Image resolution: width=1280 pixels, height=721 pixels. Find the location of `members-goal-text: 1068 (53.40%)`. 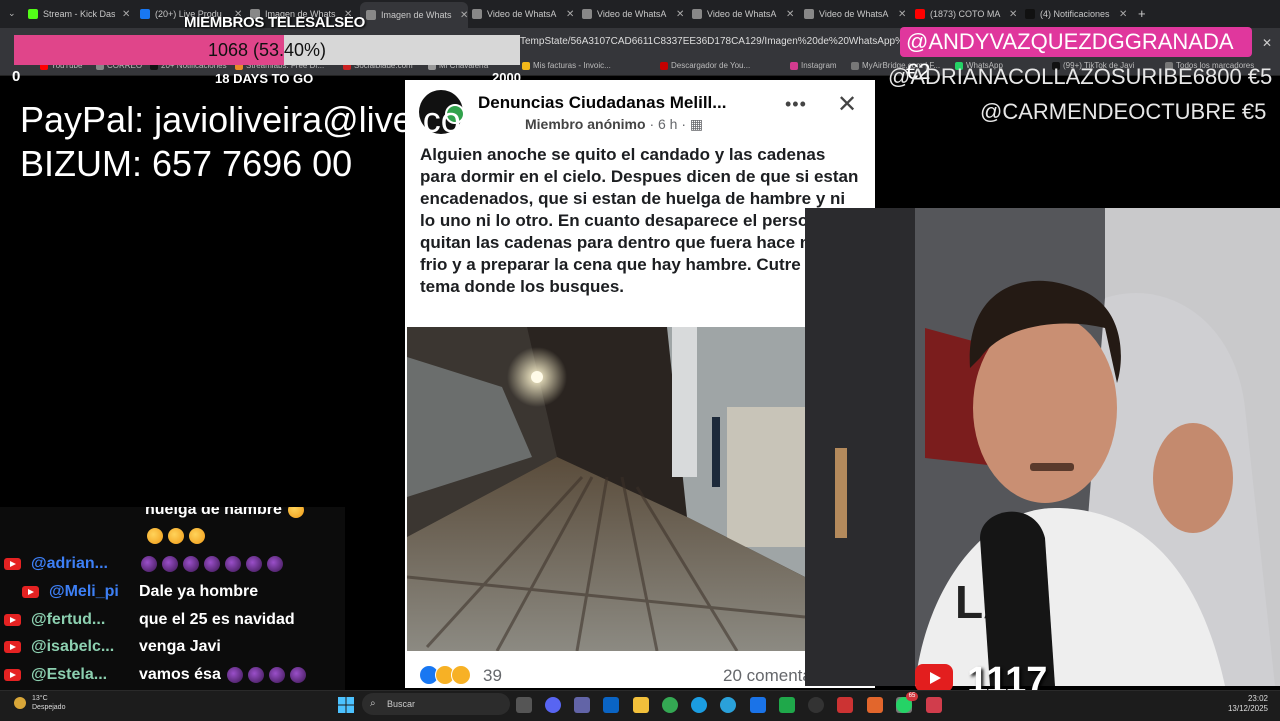

members-goal-text: 1068 (53.40%) is located at coordinates (267, 50).